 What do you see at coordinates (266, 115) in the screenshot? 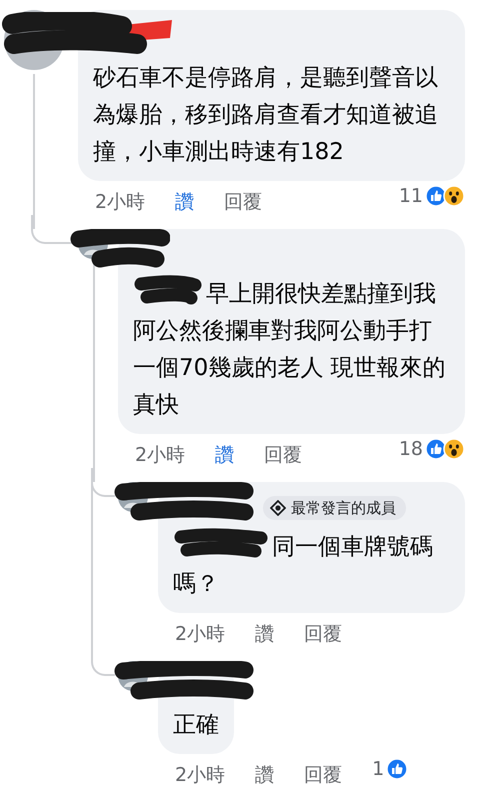
I see `comment-text: 砂石車不是停路肩，是聽到聲音以為爆胎，移到路肩查看才知道被追撞，小車測出時速有182` at bounding box center [266, 115].